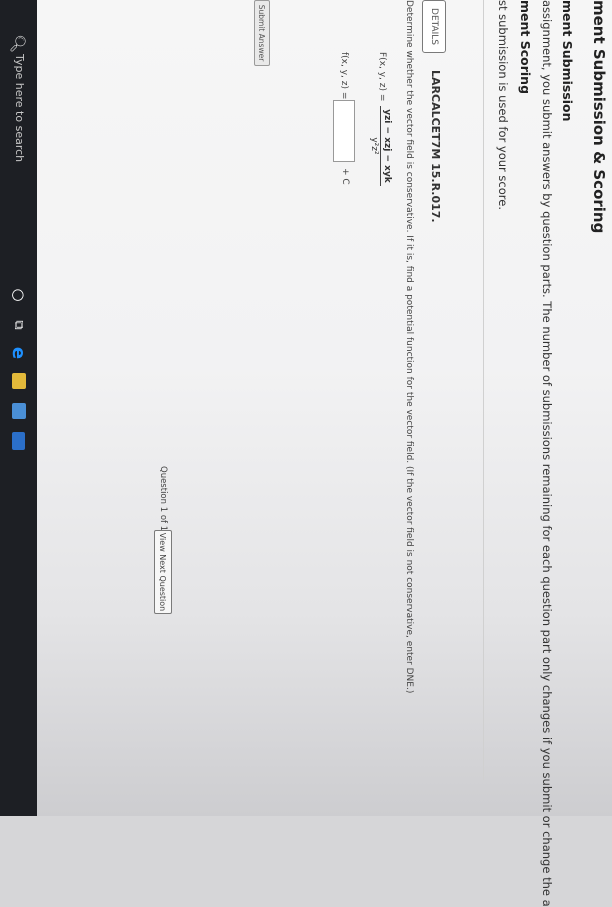 The width and height of the screenshot is (612, 907). I want to click on file-explorer-icon, so click(19, 381).